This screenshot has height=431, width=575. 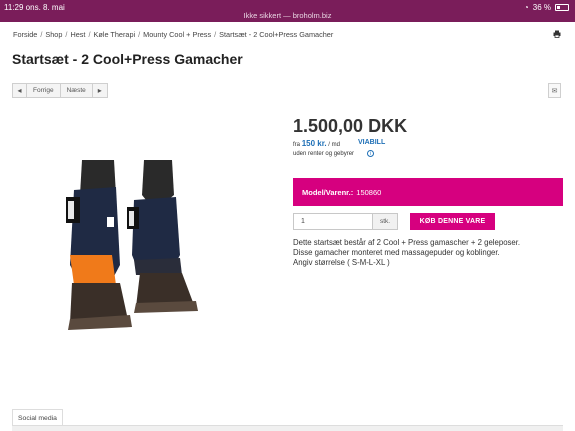 I want to click on next-button: Næste, so click(x=77, y=90).